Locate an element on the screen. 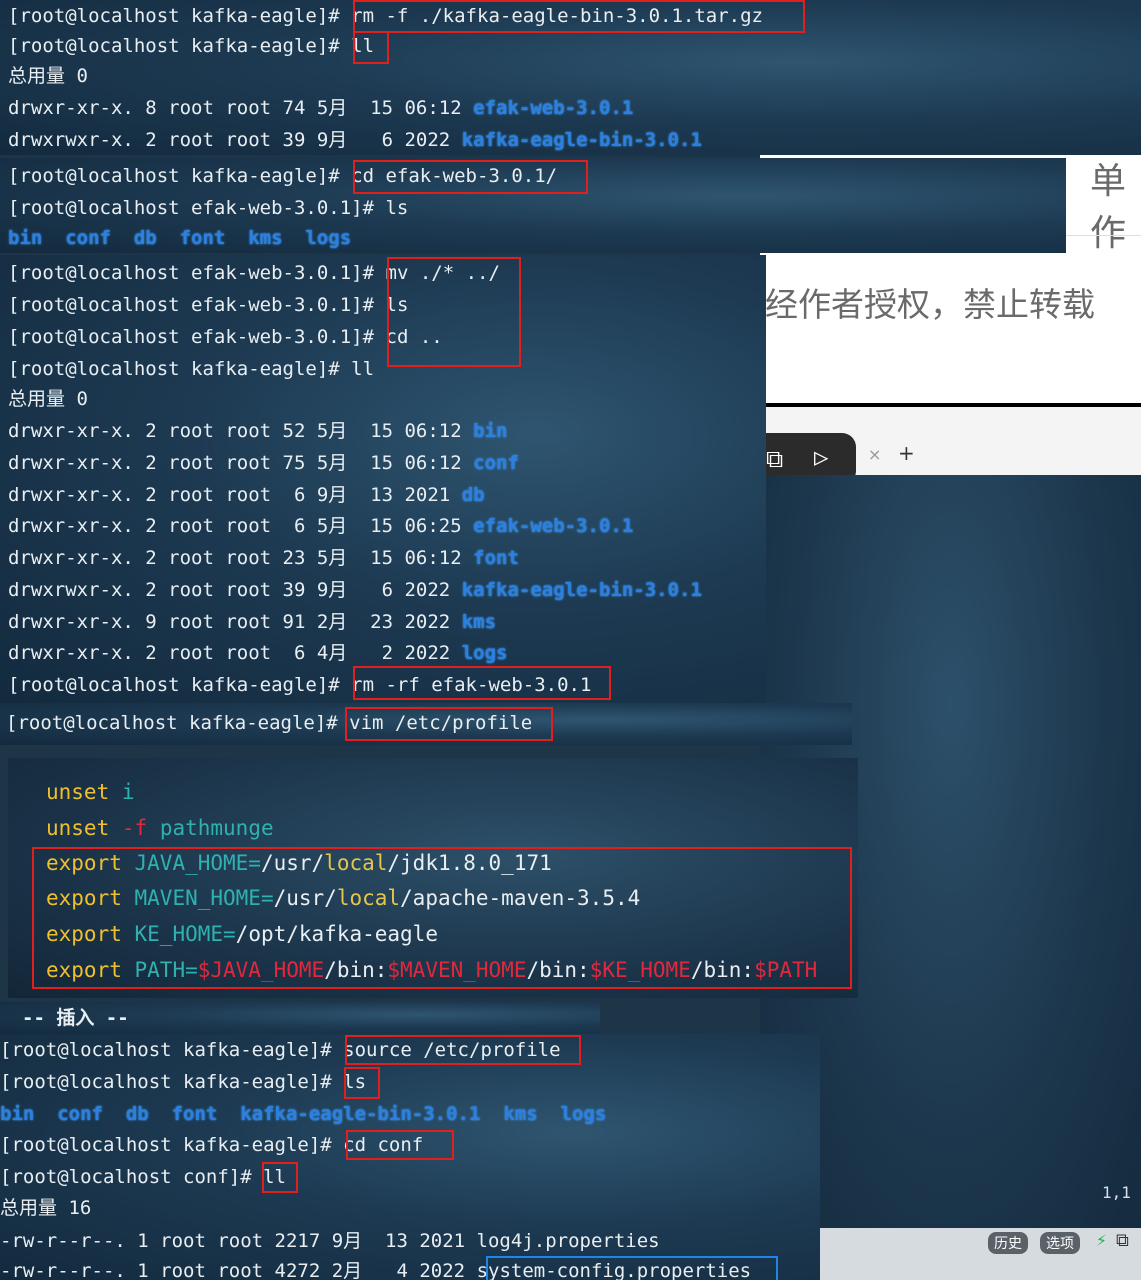  file-meta: drwxr-xr-x. 2 root root 52 5月 15 06:12 is located at coordinates (241, 431).